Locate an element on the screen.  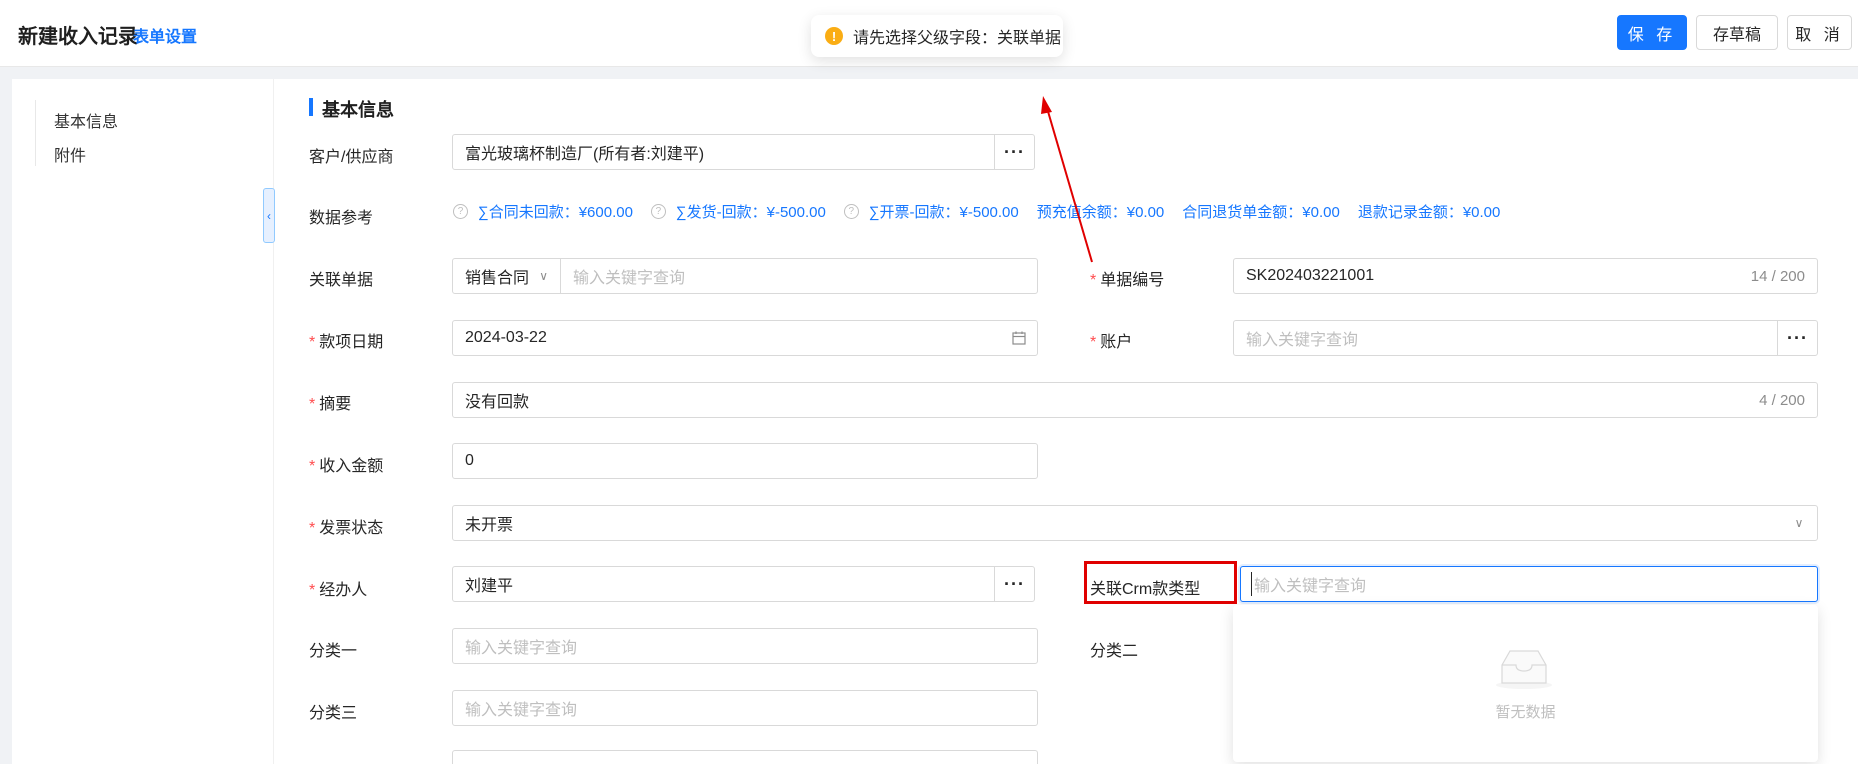
save-button: 保 存 is located at coordinates (1652, 32).